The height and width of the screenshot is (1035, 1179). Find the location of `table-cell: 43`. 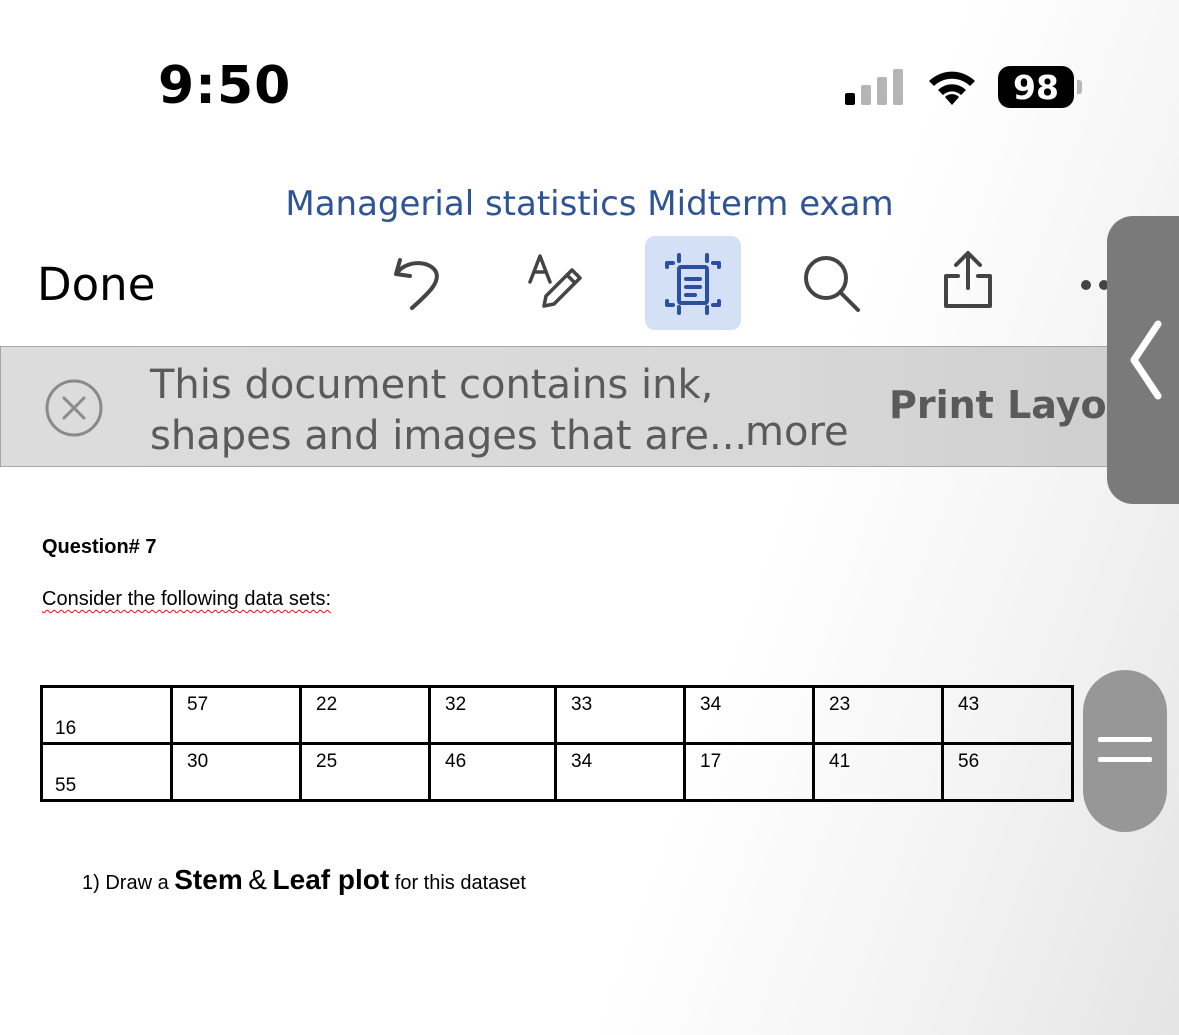

table-cell: 43 is located at coordinates (1007, 715).